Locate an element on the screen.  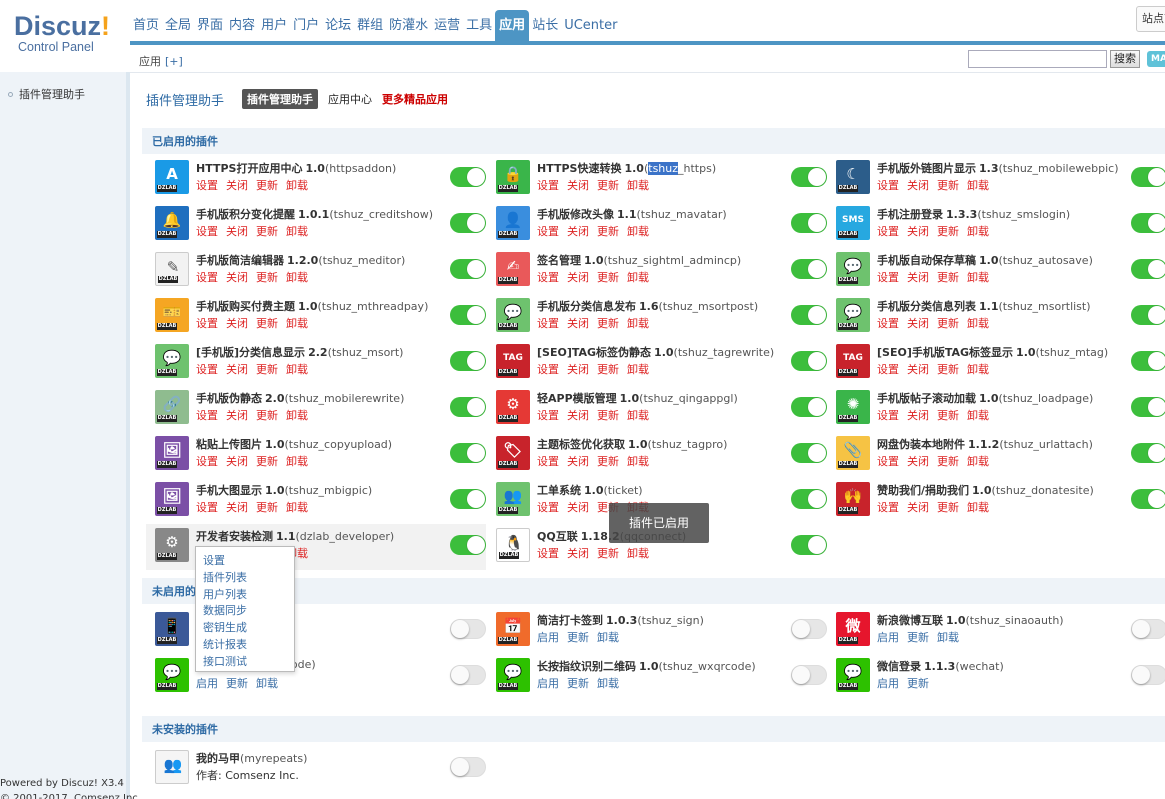
nav-item-3: 内容 is located at coordinates (242, 26).